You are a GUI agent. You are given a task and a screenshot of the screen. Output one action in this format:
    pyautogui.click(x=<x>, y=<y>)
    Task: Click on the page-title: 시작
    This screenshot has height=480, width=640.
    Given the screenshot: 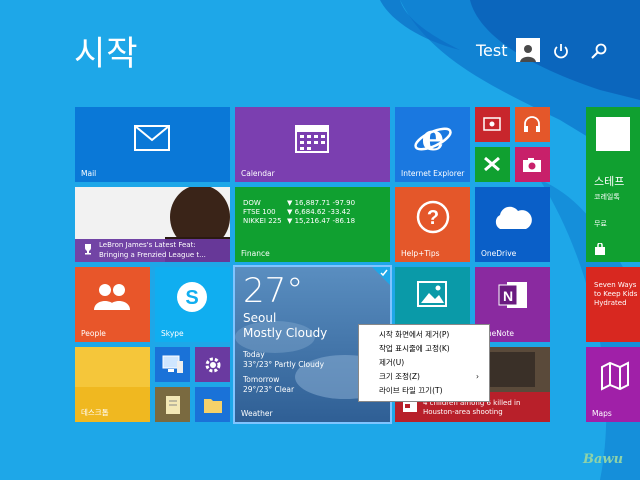 What is the action you would take?
    pyautogui.click(x=106, y=54)
    